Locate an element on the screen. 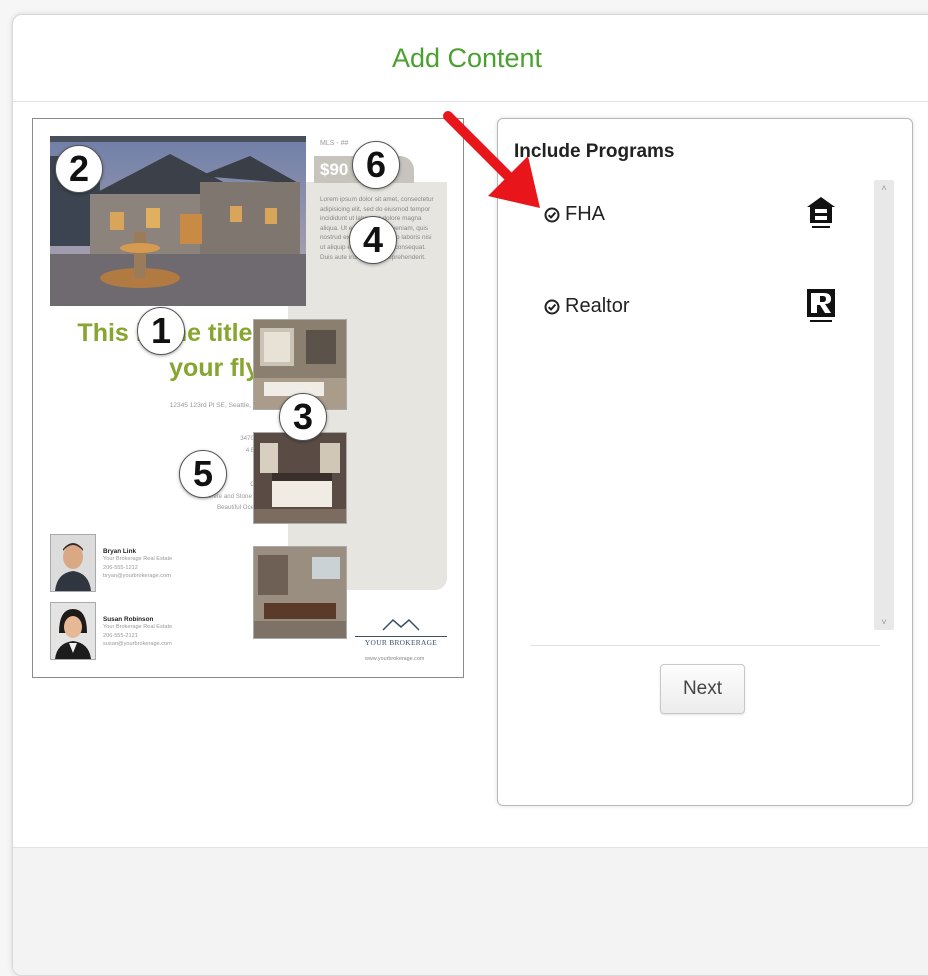 Image resolution: width=928 pixels, height=976 pixels. agent-email: susan@yourbrokerage.com is located at coordinates (137, 644).